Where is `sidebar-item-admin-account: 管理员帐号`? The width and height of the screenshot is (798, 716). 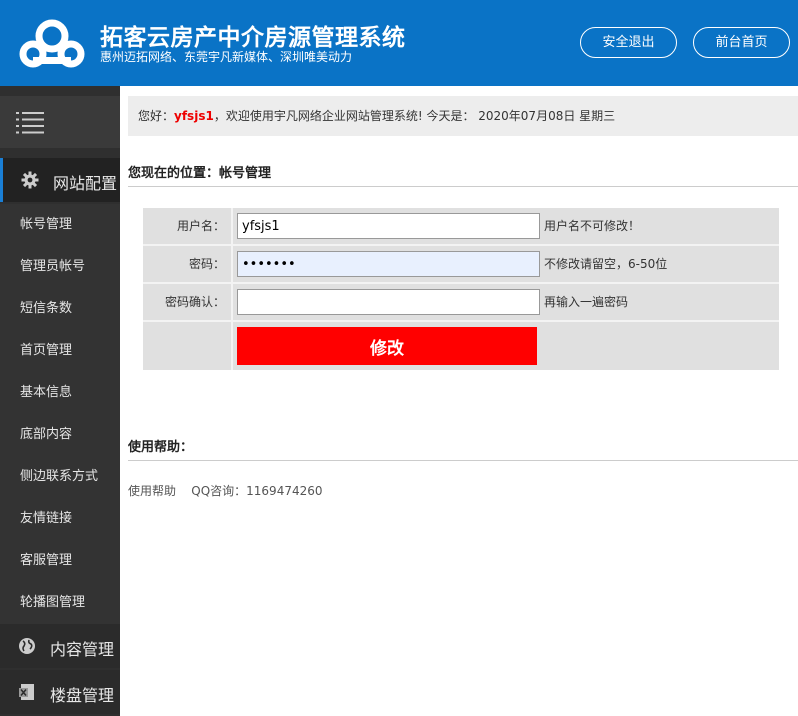 sidebar-item-admin-account: 管理员帐号 is located at coordinates (60, 267).